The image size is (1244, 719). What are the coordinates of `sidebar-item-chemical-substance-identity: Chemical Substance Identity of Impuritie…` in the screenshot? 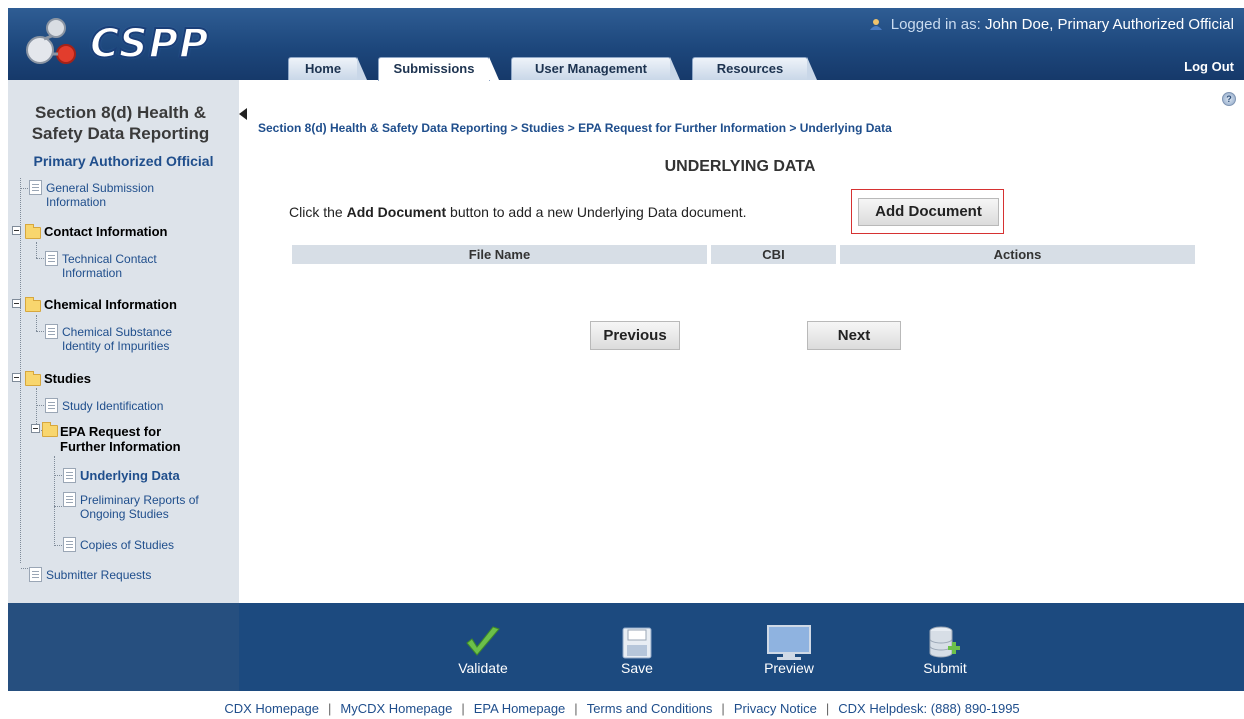 It's located at (127, 339).